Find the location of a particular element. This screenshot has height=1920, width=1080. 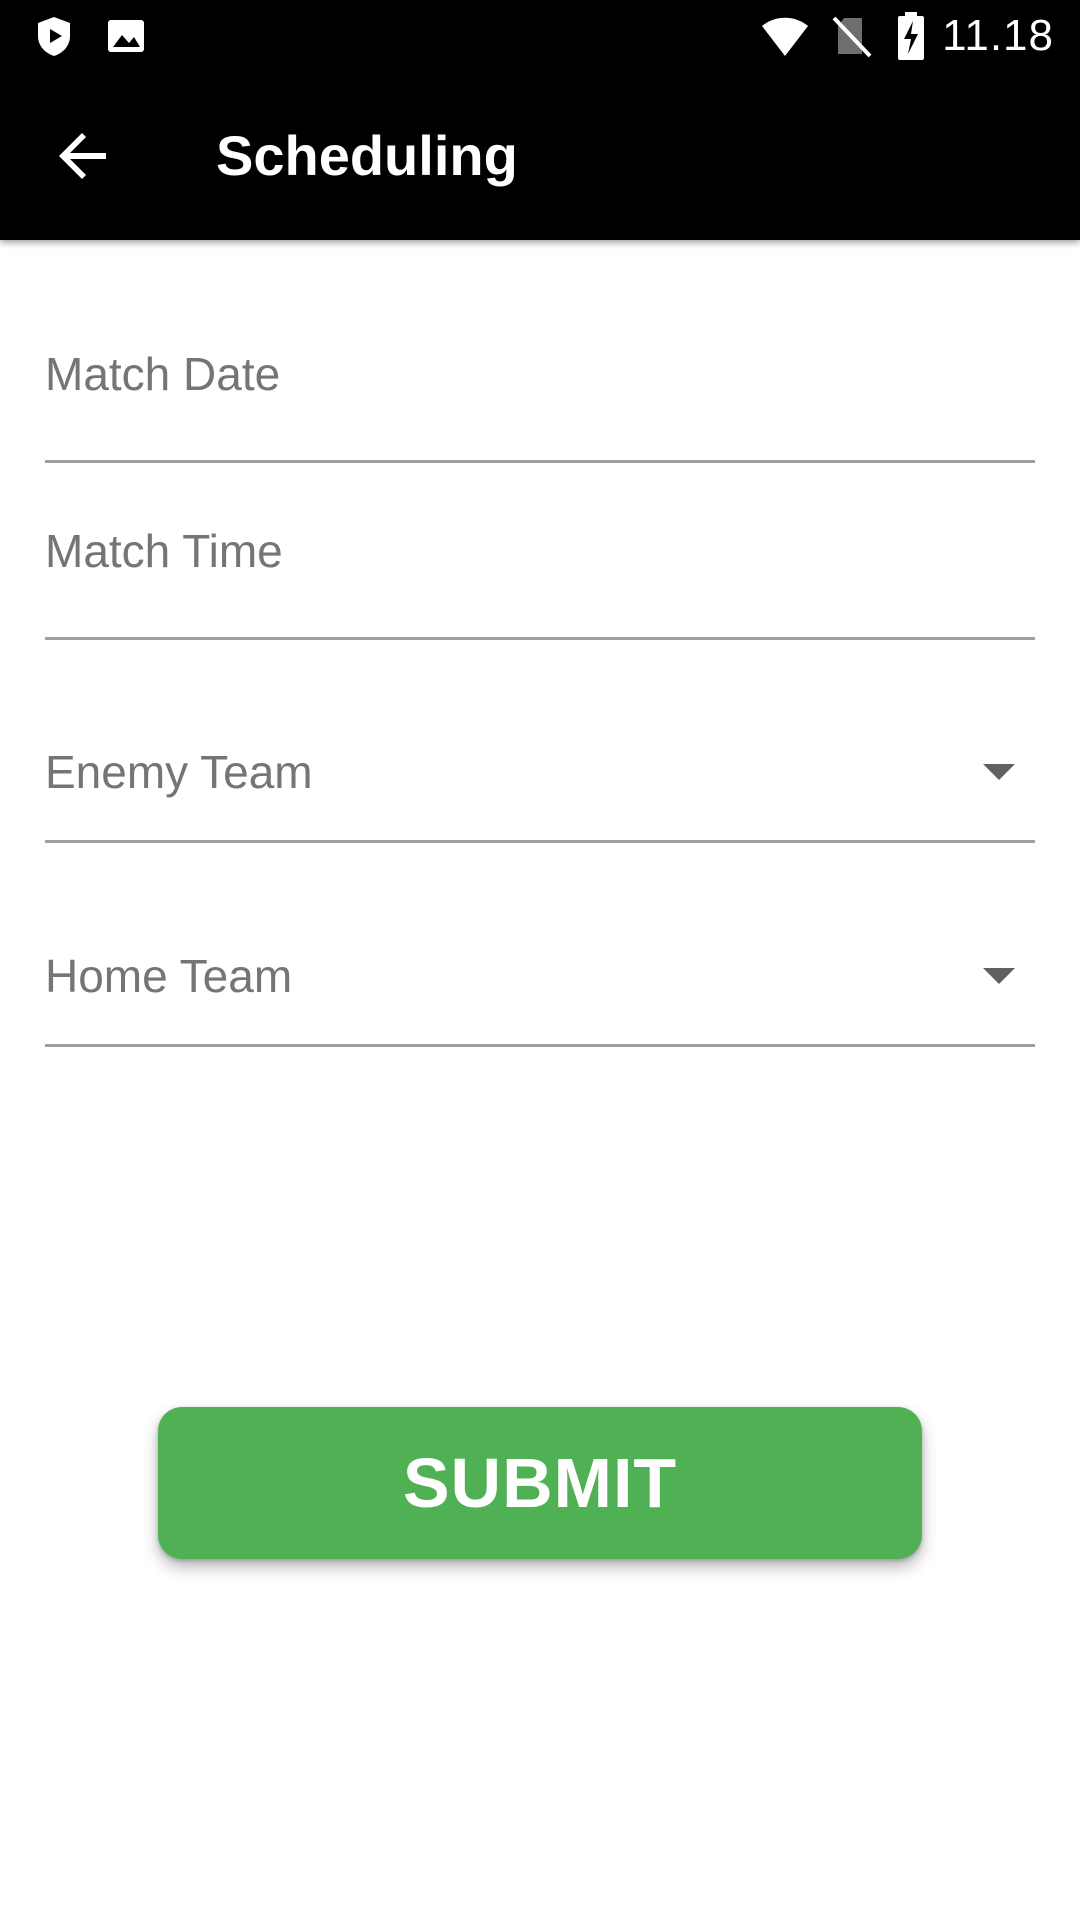

app-bar: Scheduling is located at coordinates (540, 156).